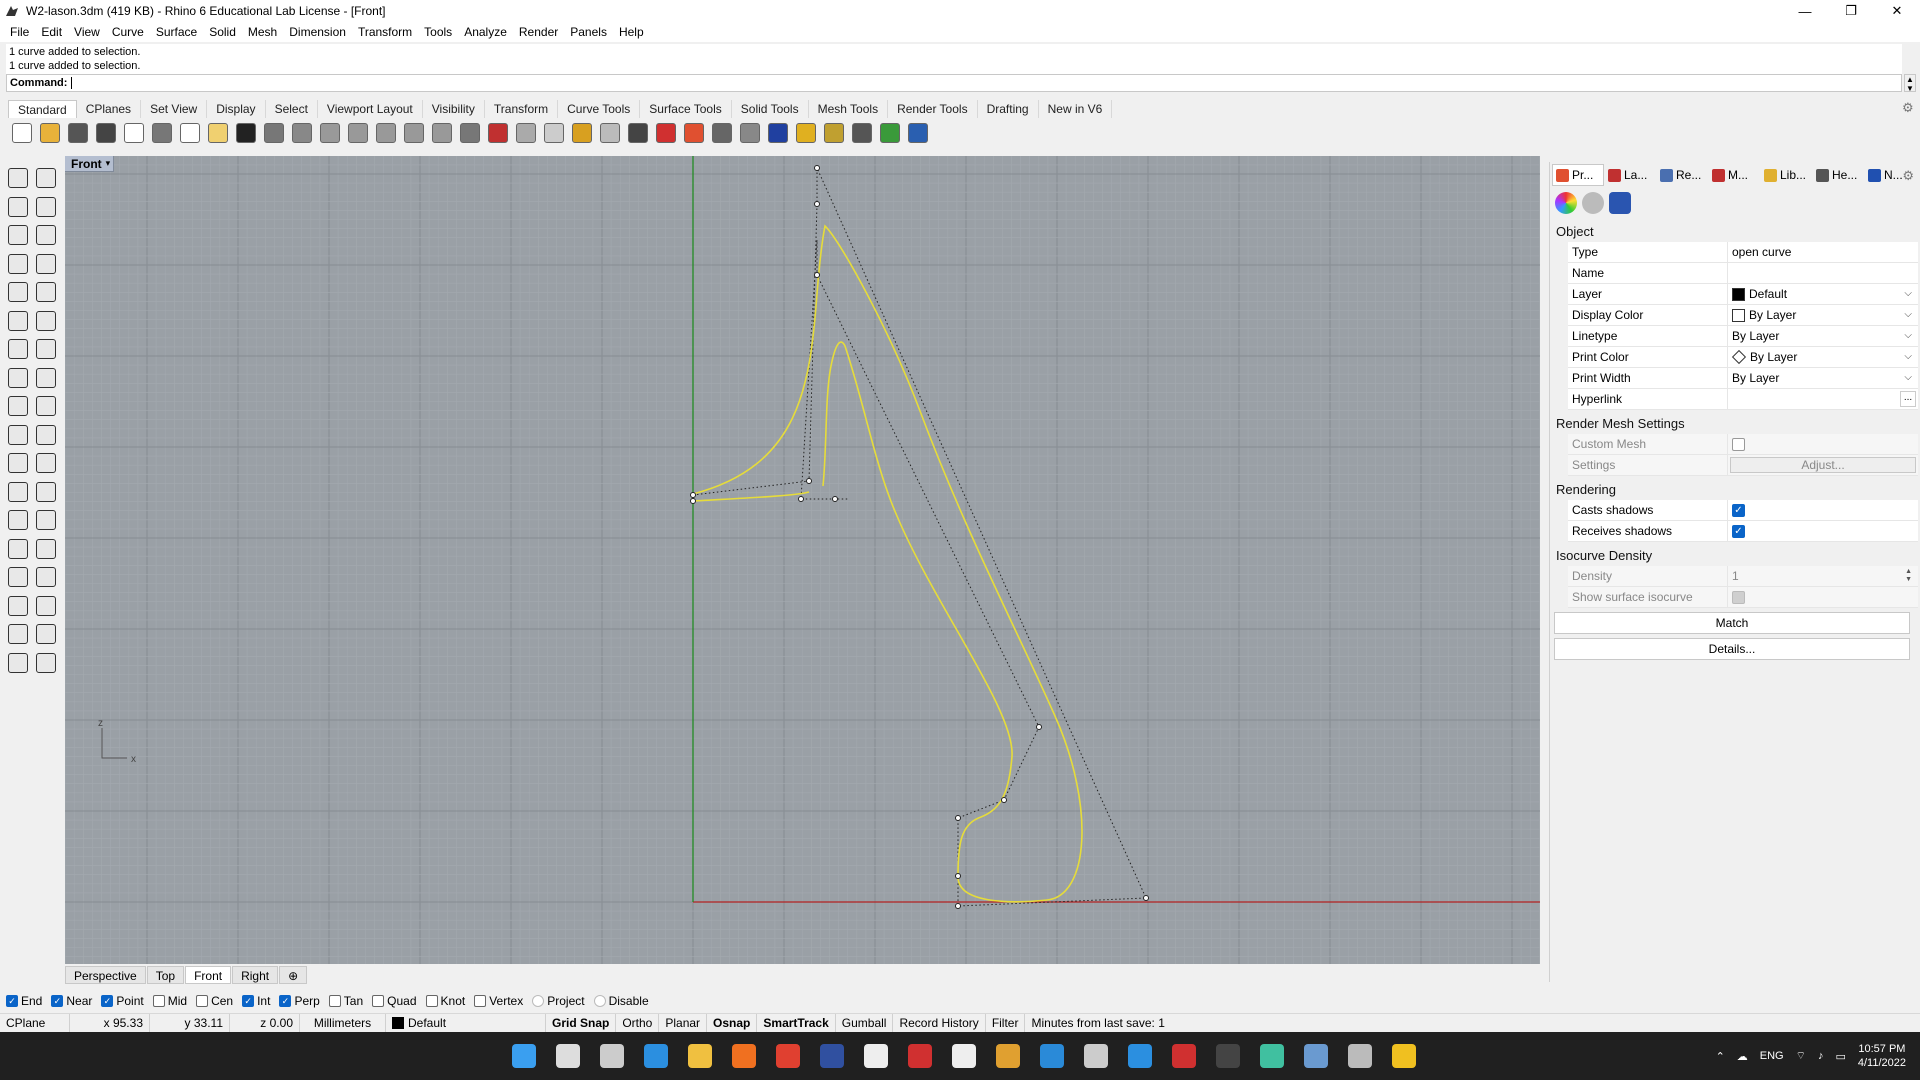  I want to click on render-sphere-button, so click(750, 133).